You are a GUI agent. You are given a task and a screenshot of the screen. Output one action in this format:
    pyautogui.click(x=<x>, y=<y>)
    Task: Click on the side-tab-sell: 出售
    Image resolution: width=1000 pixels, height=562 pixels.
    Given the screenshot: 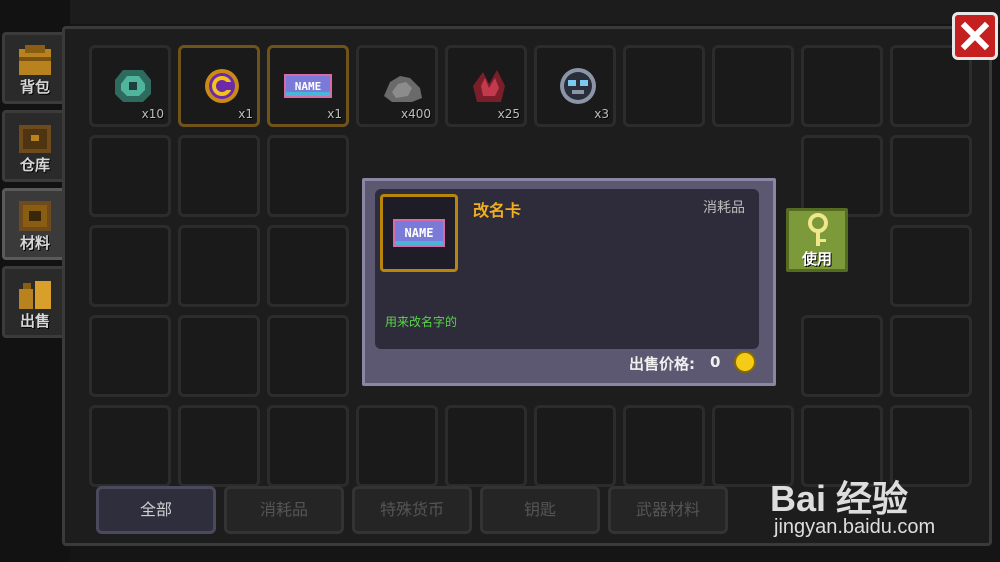 What is the action you would take?
    pyautogui.click(x=35, y=302)
    